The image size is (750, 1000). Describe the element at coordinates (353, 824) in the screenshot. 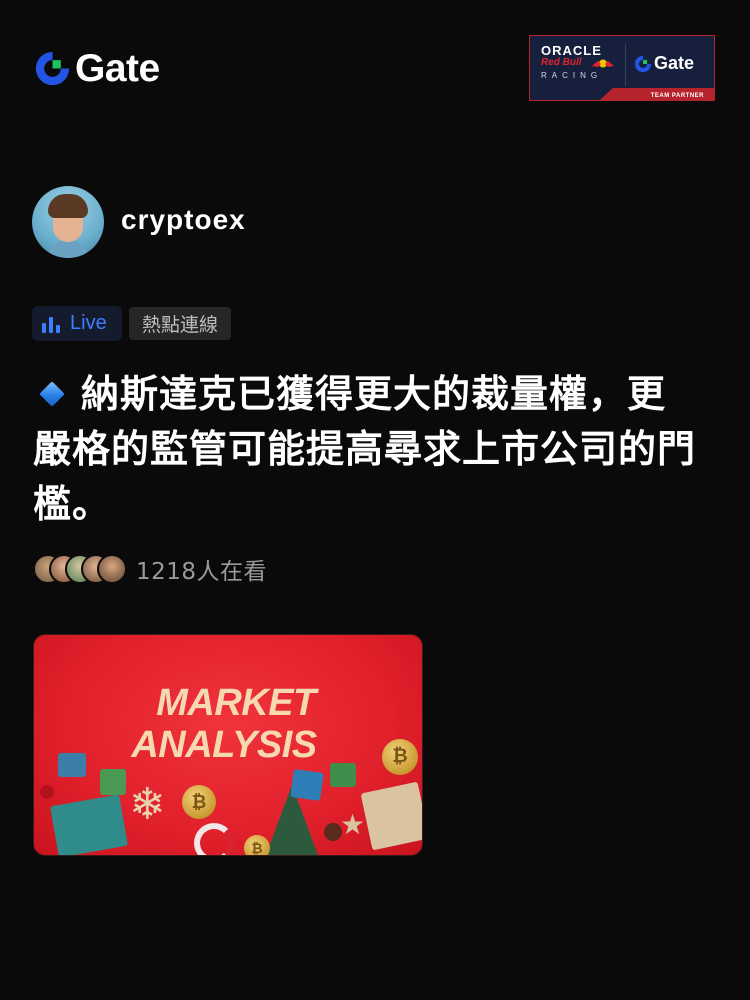

I see `star-icon: ★` at that location.